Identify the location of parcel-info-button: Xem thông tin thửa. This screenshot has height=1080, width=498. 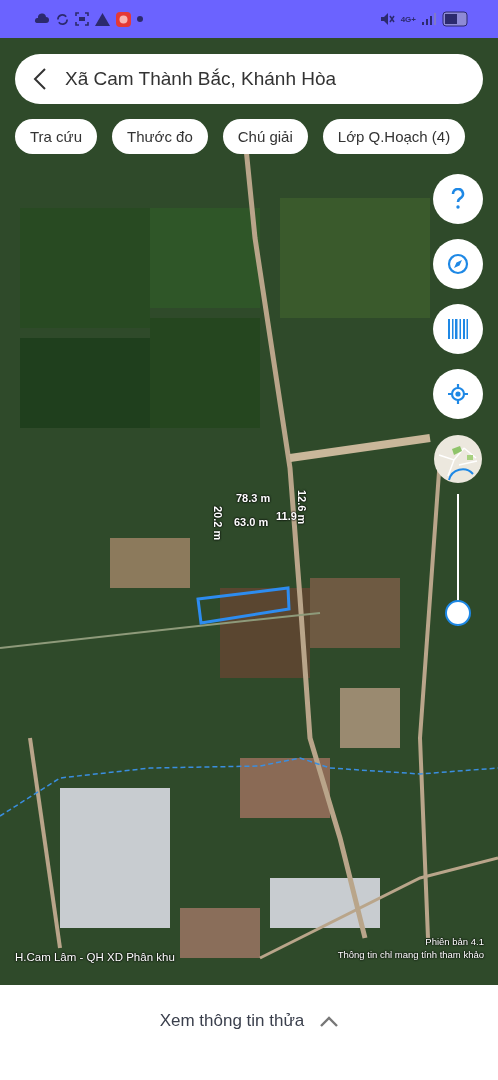
(249, 1021).